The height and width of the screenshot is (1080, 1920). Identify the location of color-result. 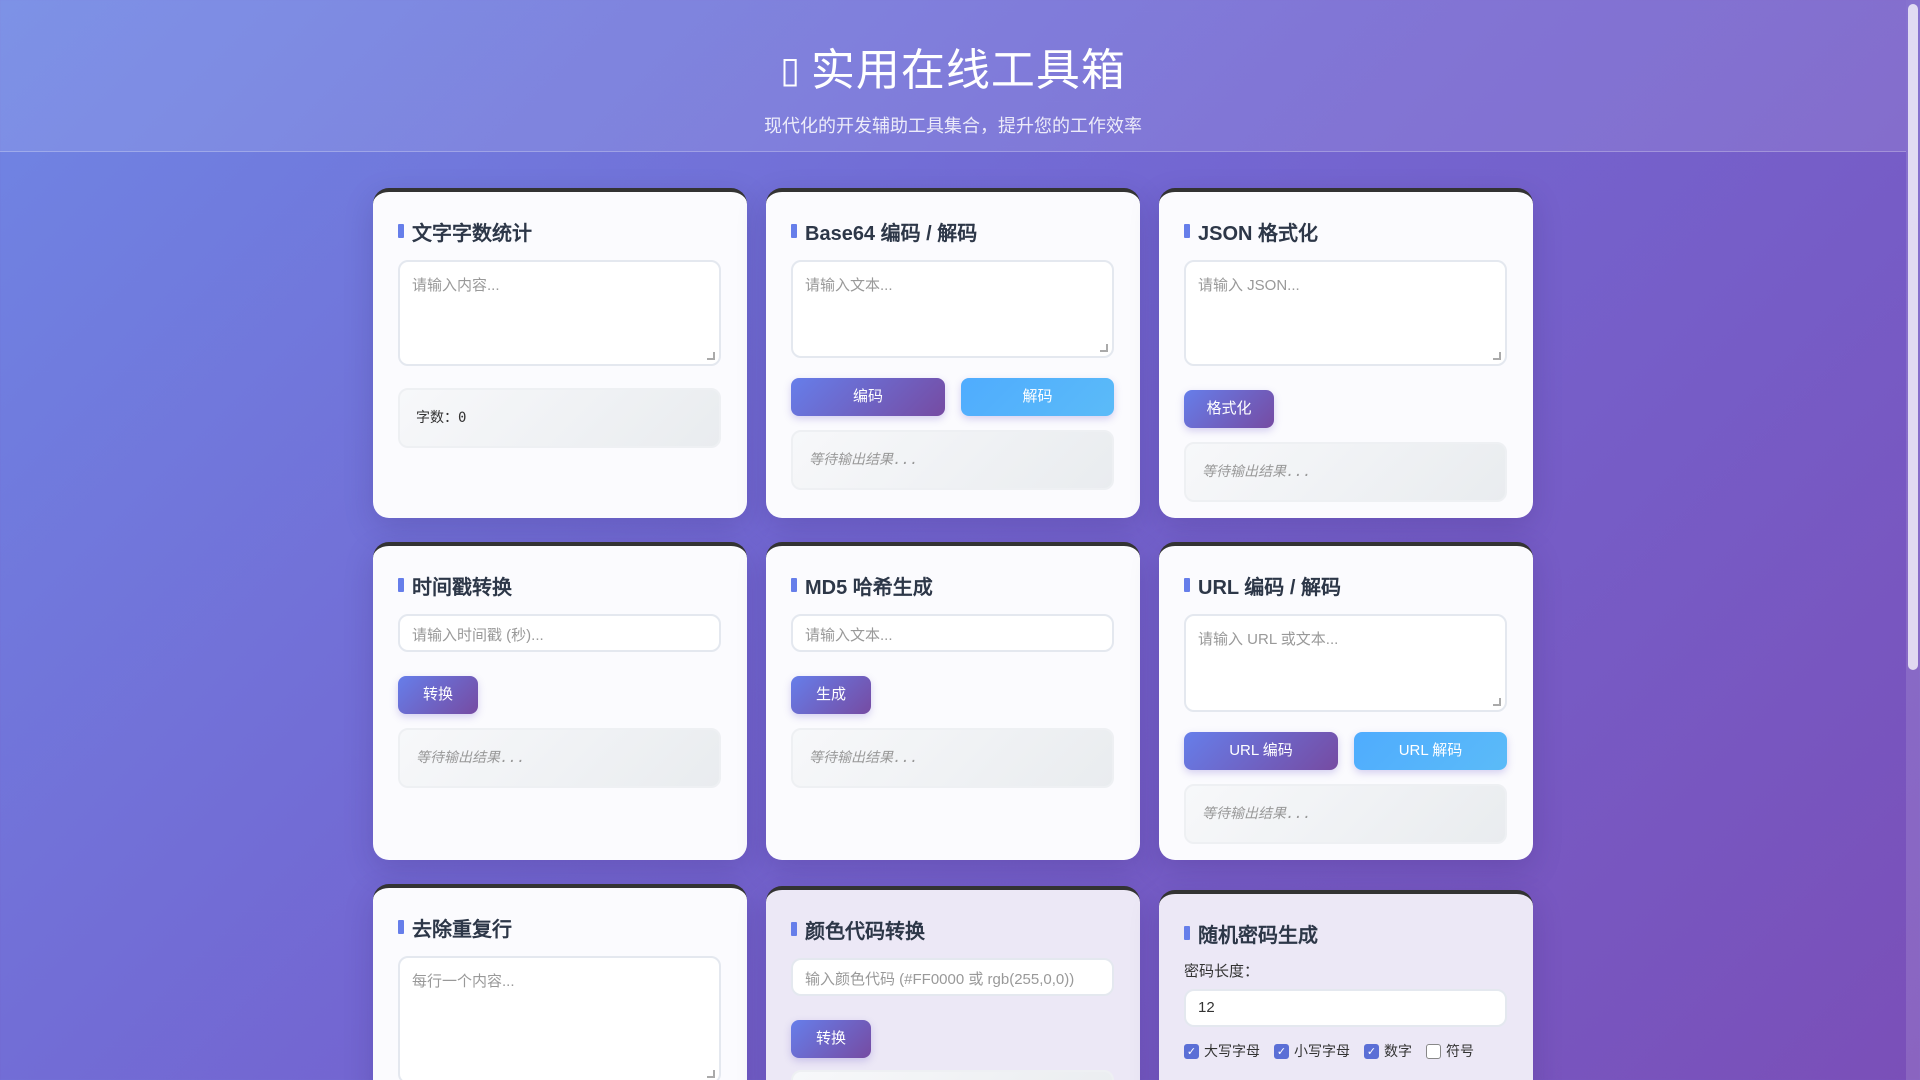
(952, 1075).